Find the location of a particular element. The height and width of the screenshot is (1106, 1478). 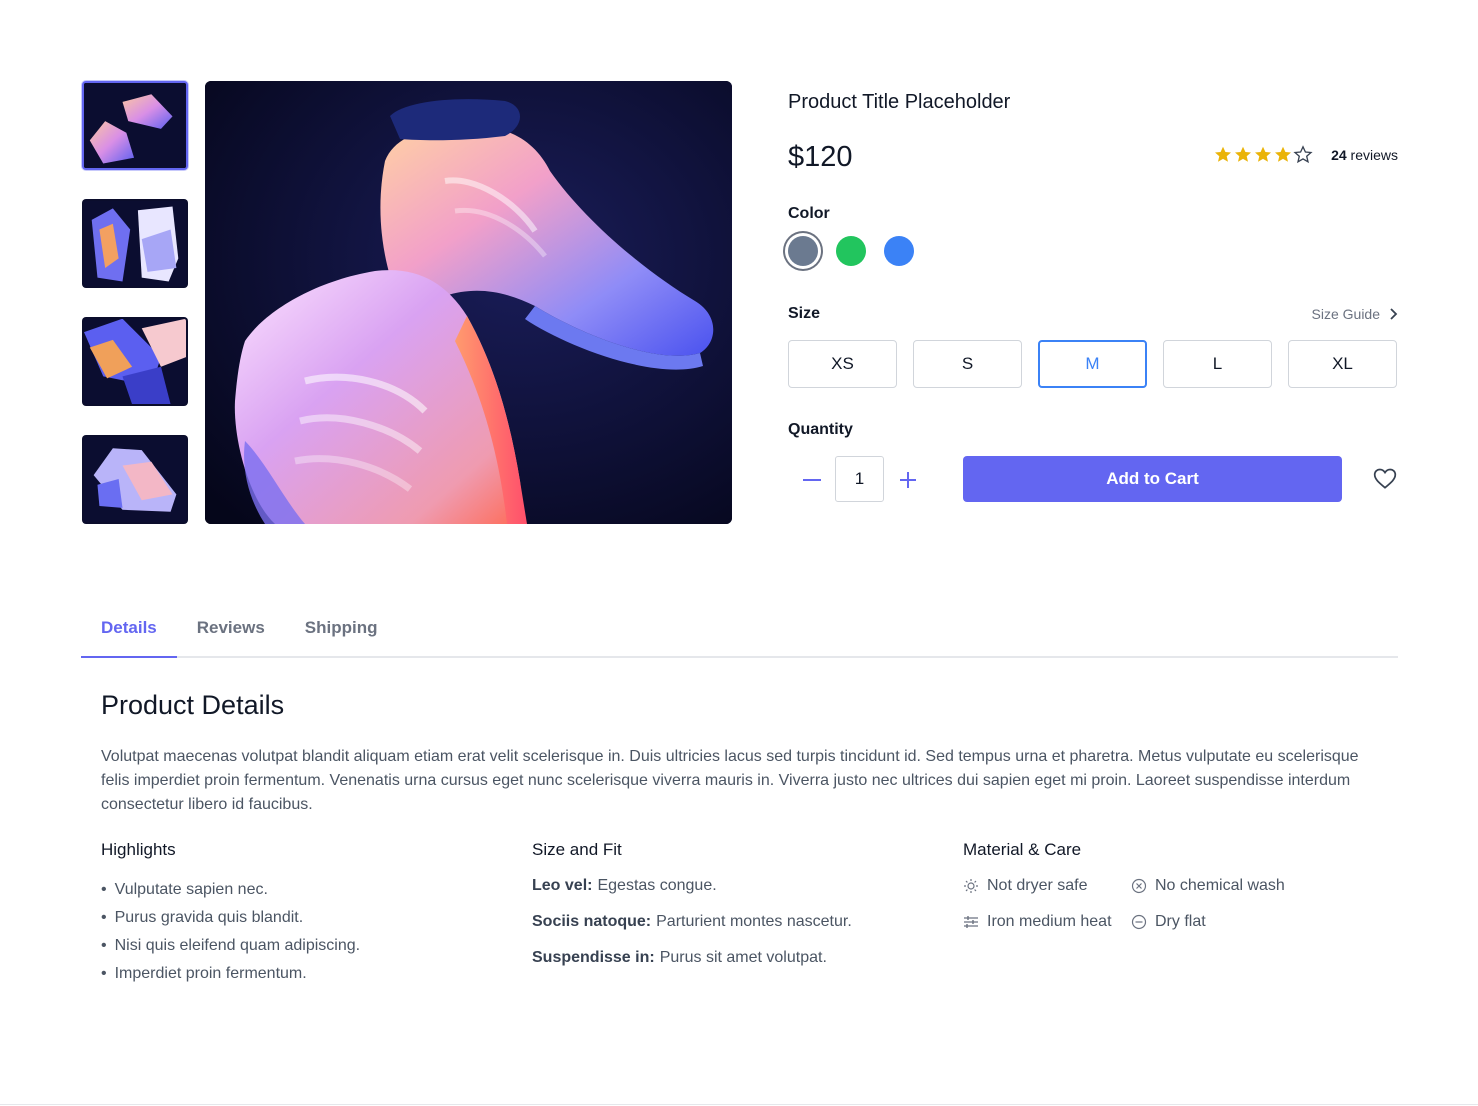

size-option-m: M is located at coordinates (1092, 364).